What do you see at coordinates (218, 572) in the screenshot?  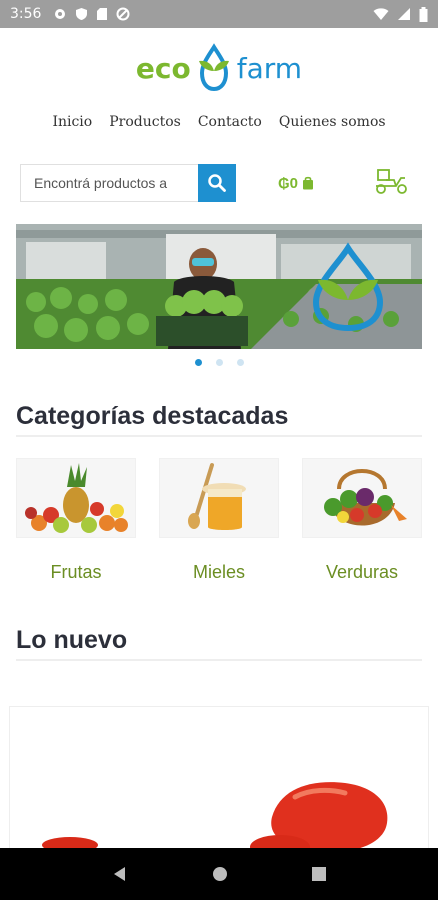 I see `category-mieles-label: Mieles` at bounding box center [218, 572].